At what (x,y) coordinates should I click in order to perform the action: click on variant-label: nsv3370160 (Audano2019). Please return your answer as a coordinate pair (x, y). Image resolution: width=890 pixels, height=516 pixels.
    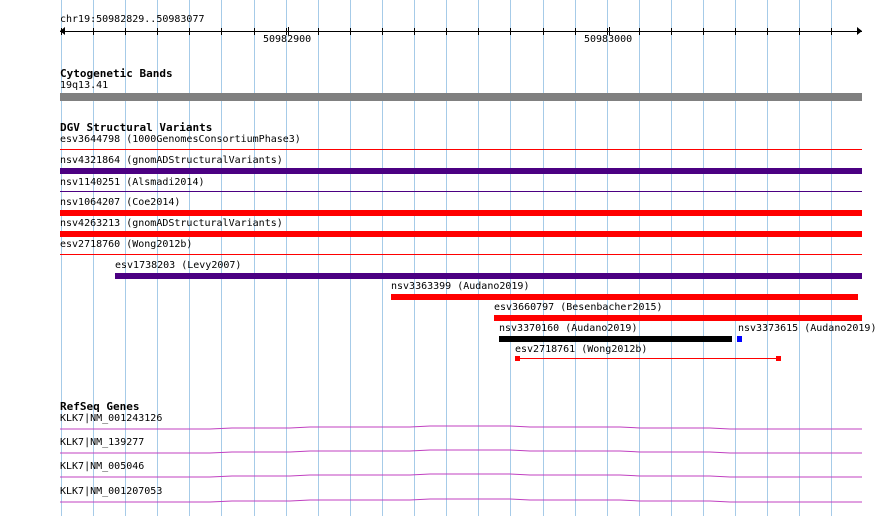
    Looking at the image, I should click on (568, 328).